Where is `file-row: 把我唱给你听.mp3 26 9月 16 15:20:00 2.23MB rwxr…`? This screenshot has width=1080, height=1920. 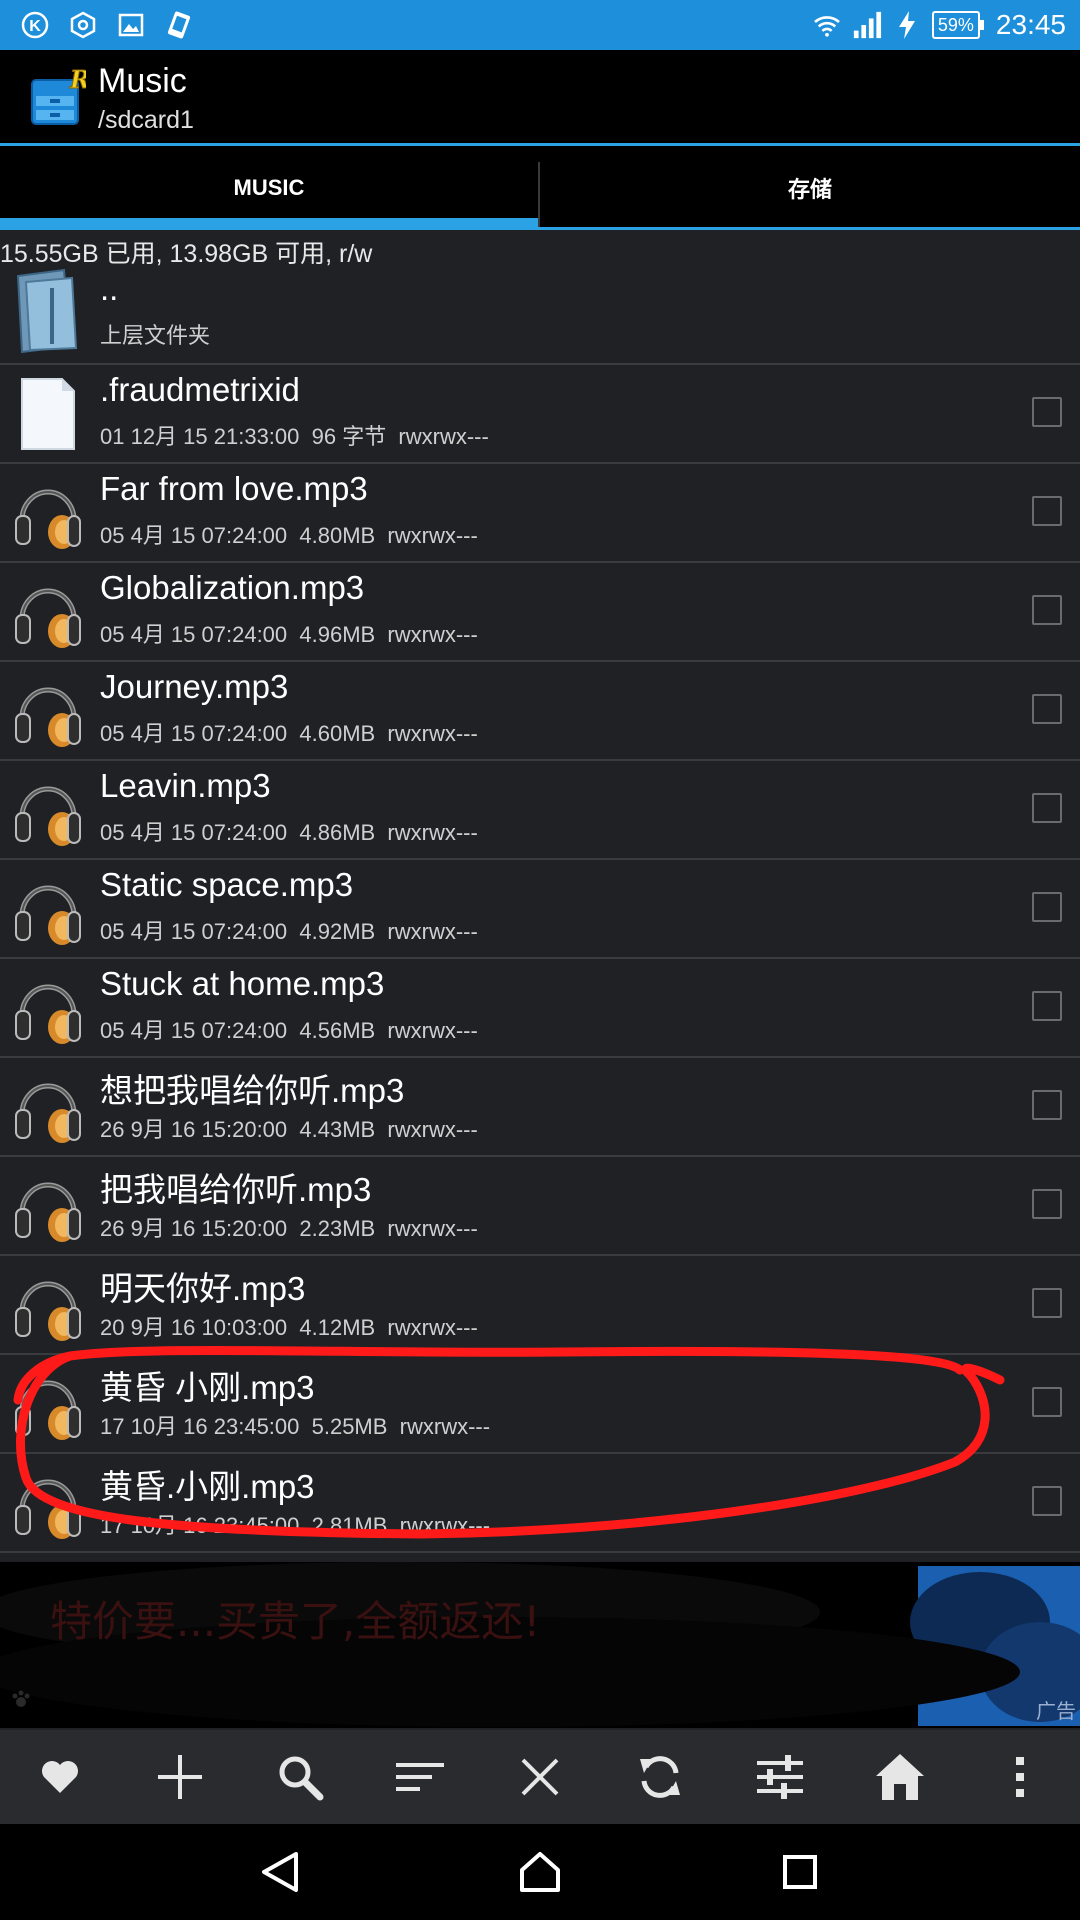
file-row: 把我唱给你听.mp3 26 9月 16 15:20:00 2.23MB rwxr… is located at coordinates (540, 1206).